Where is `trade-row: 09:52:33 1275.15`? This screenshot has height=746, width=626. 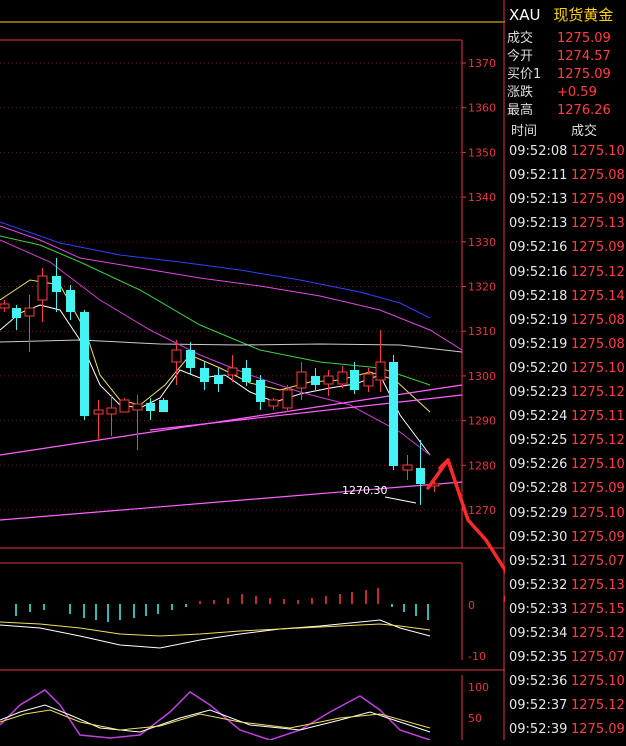
trade-row: 09:52:33 1275.15 is located at coordinates (567, 614).